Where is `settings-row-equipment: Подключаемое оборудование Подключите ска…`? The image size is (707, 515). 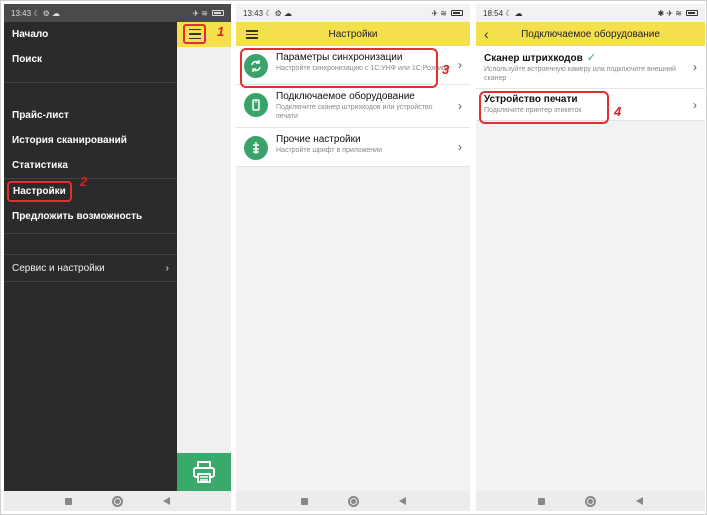
settings-row-equipment: Подключаемое оборудование Подключите ска… is located at coordinates (353, 106).